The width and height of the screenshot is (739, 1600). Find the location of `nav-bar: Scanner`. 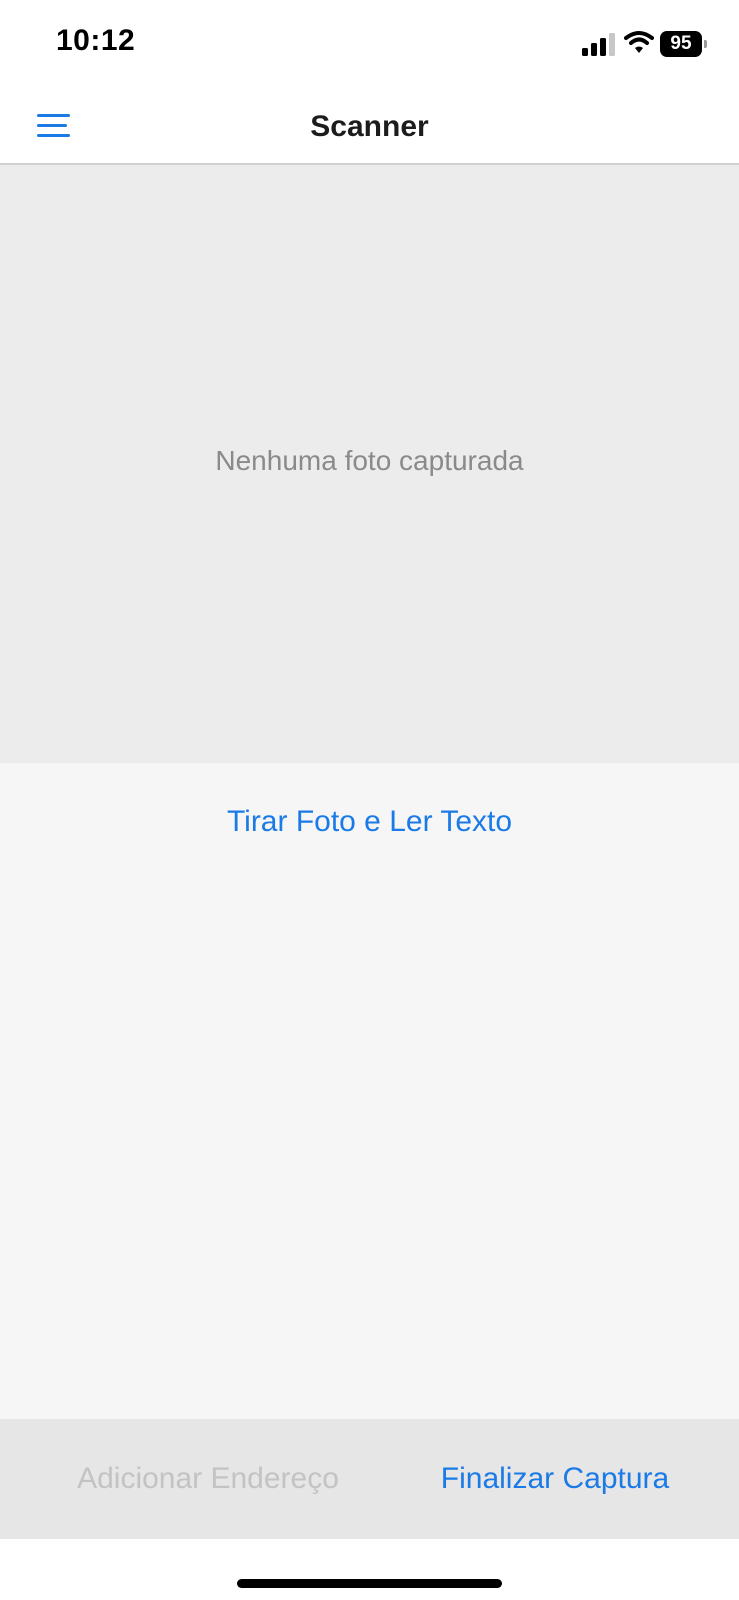

nav-bar: Scanner is located at coordinates (369, 127).